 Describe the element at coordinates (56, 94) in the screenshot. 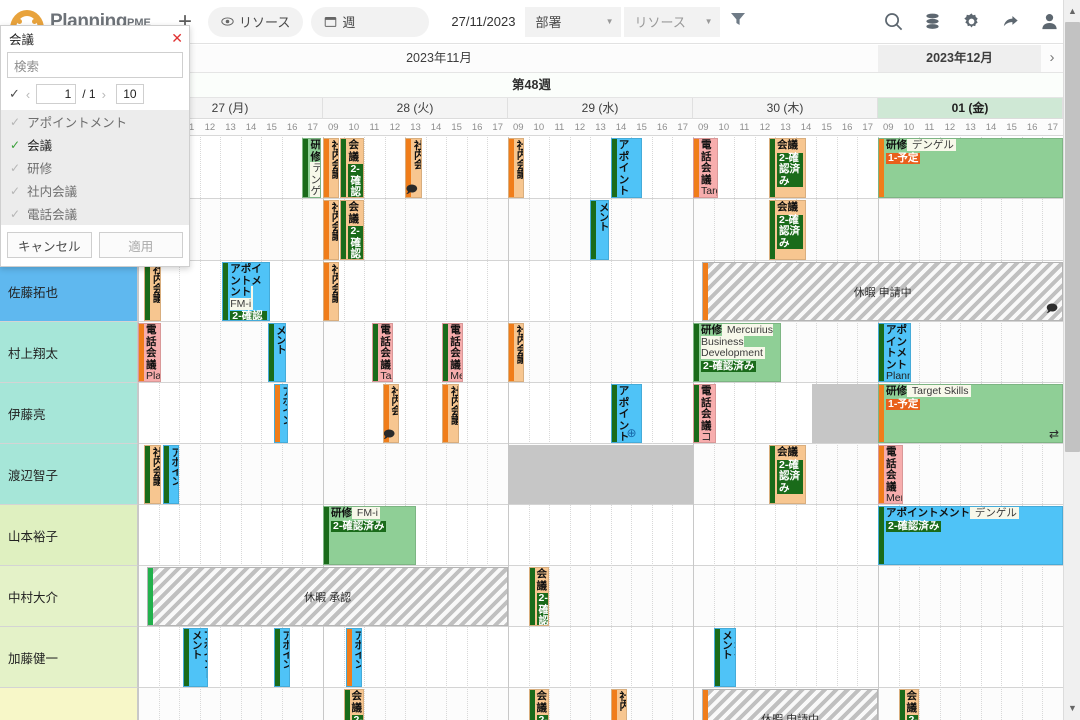

I see `page-number-input: 1` at that location.